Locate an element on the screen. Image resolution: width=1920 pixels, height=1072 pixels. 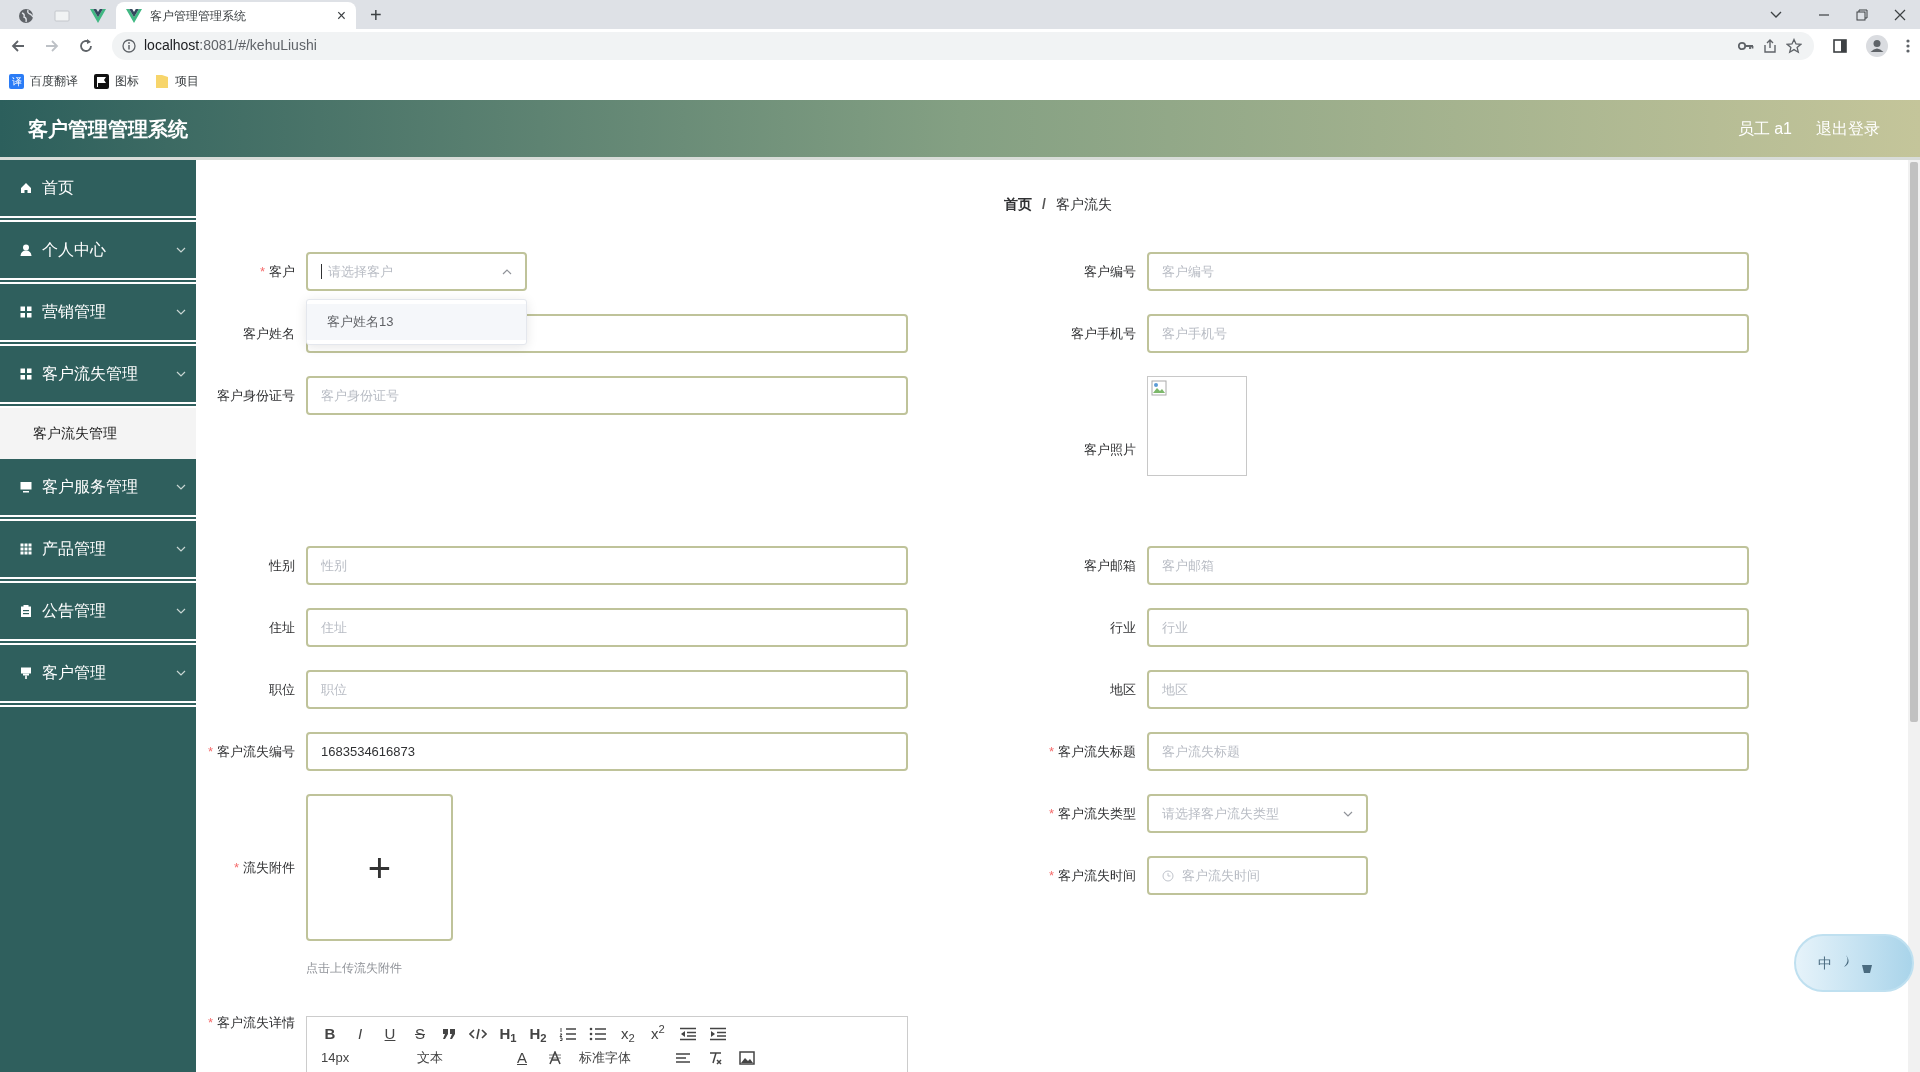
clock-icon is located at coordinates (1168, 875).